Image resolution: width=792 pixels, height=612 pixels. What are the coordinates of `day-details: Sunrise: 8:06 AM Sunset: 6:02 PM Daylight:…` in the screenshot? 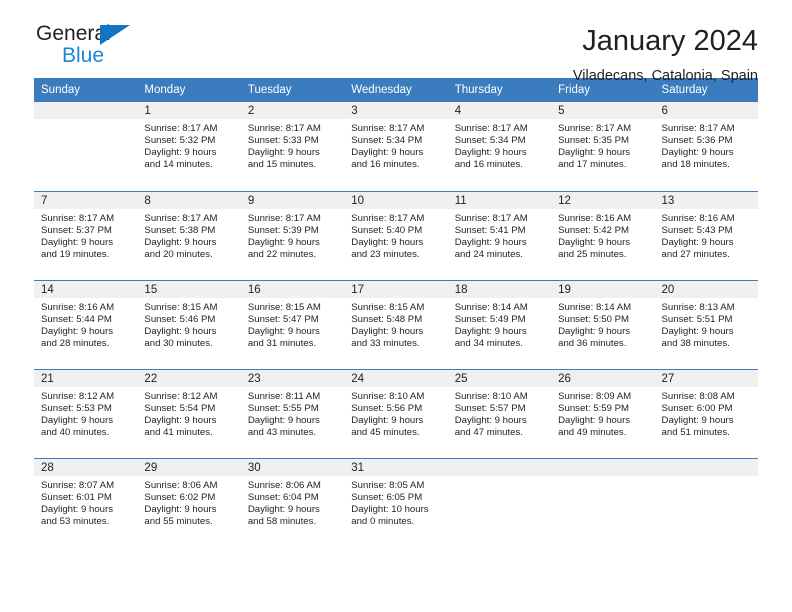 It's located at (188, 502).